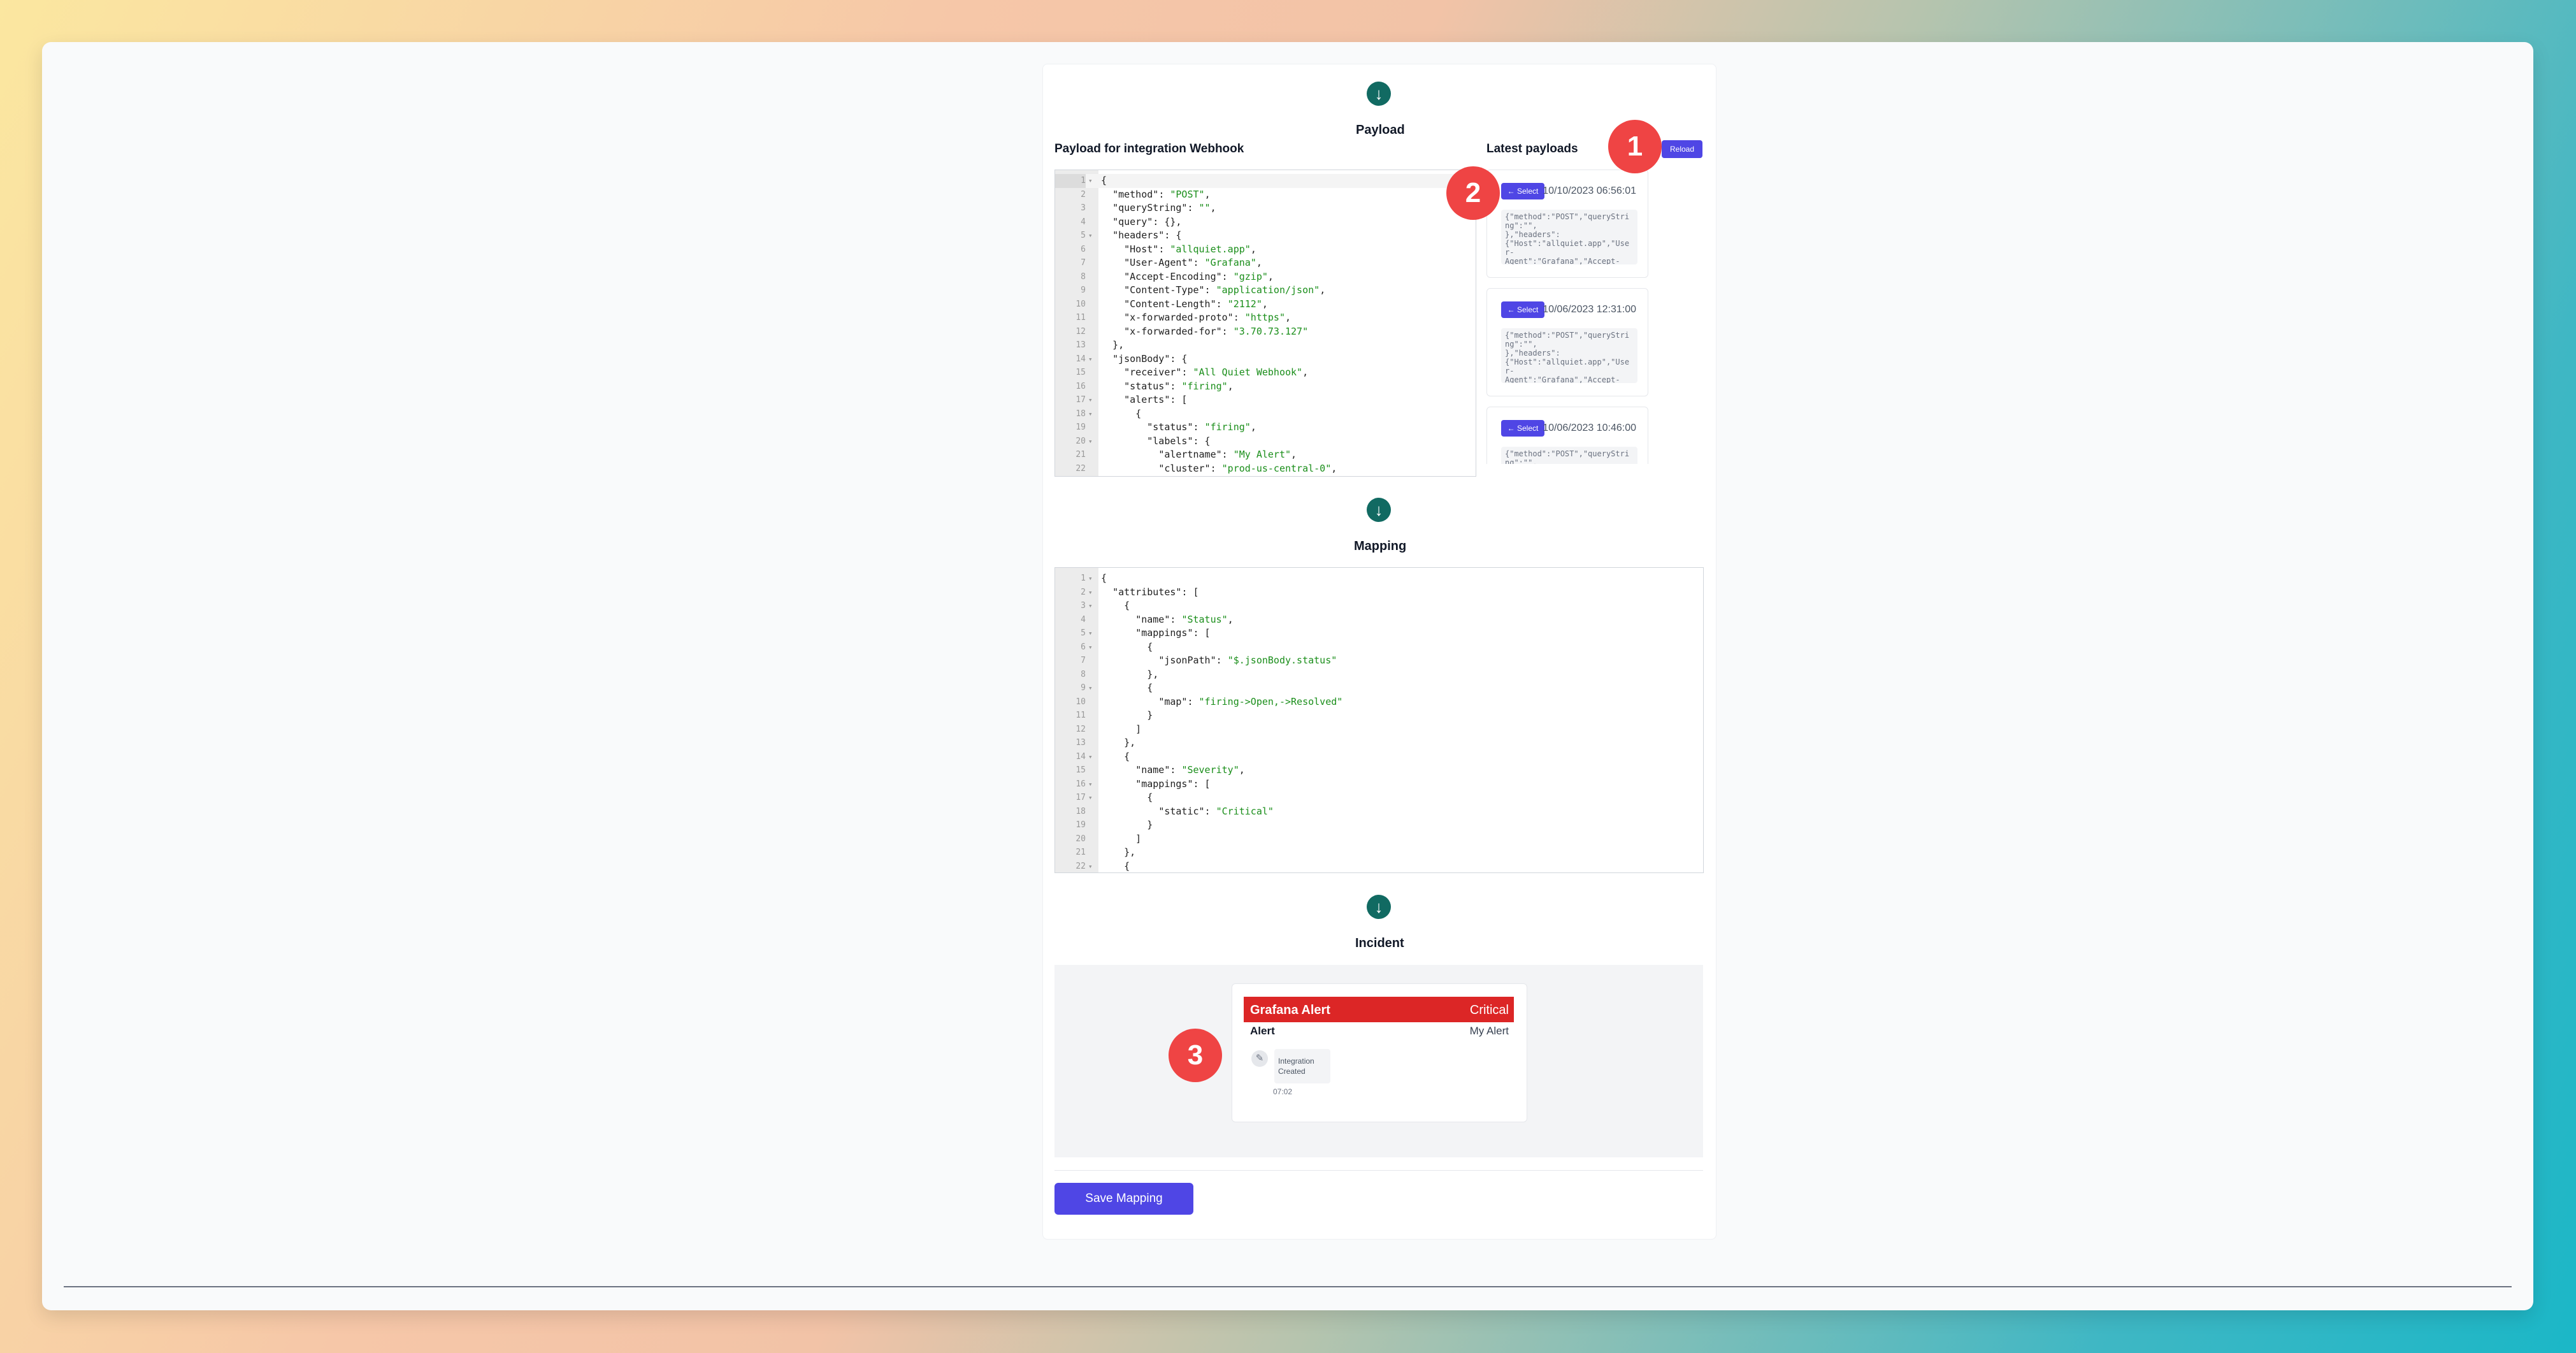 The image size is (2576, 1353). What do you see at coordinates (1262, 1031) in the screenshot?
I see `alert-label: Alert` at bounding box center [1262, 1031].